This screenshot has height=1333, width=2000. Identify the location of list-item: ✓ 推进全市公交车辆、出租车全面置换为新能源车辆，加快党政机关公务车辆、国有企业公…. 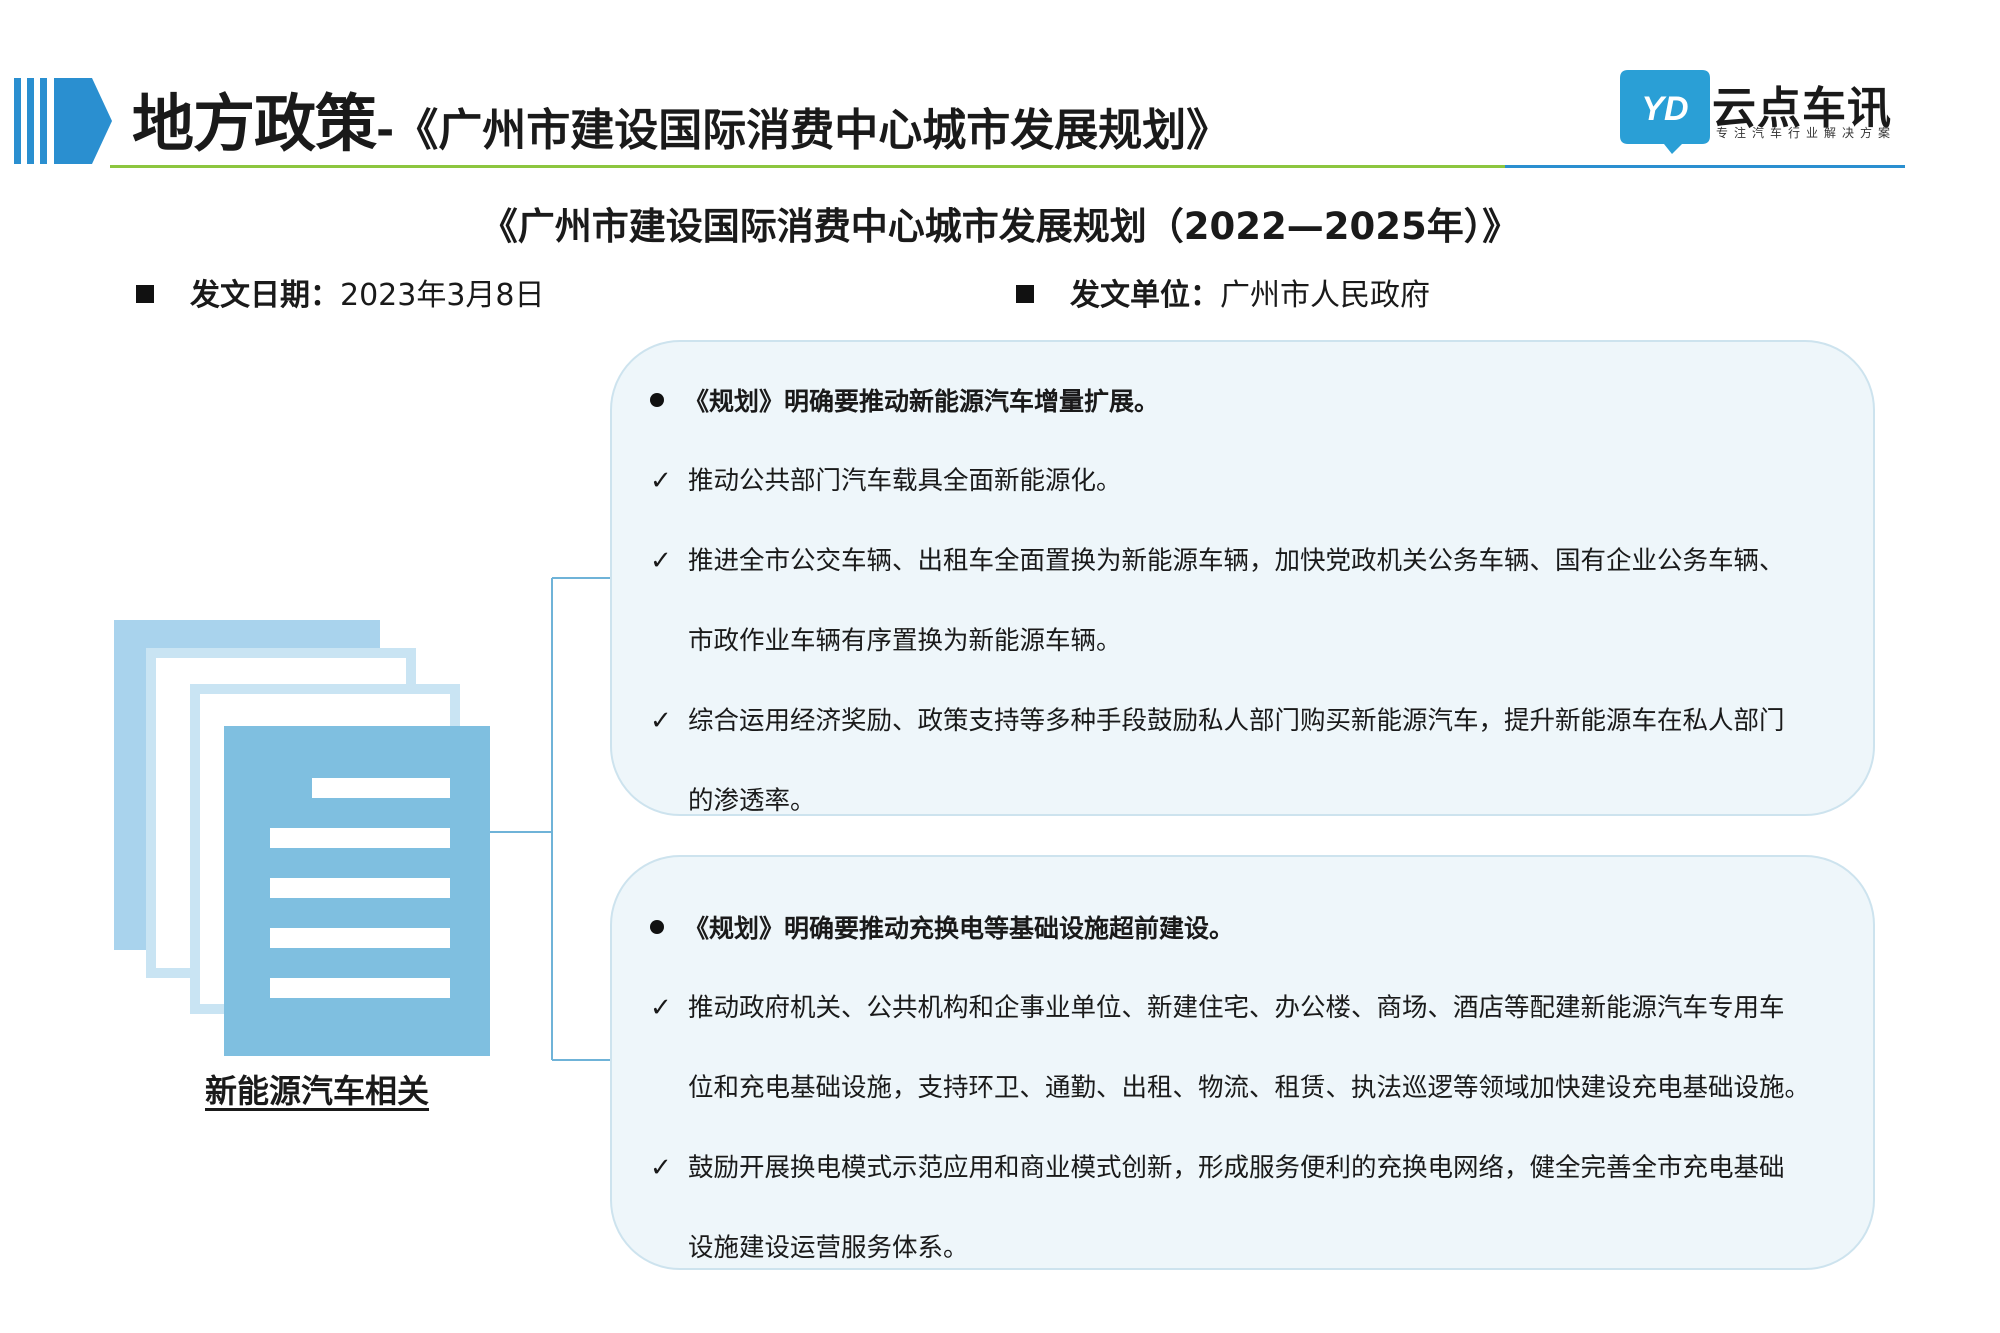
(1217, 558).